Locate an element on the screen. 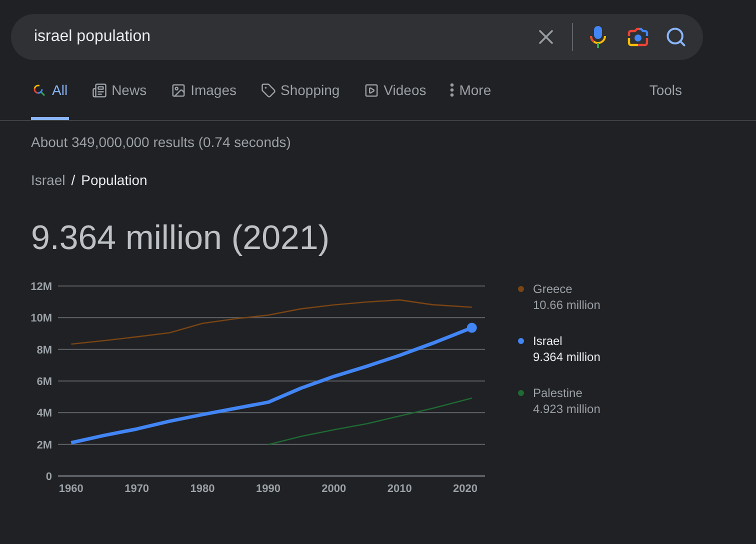 This screenshot has height=544, width=756. legend-name: Greece is located at coordinates (566, 289).